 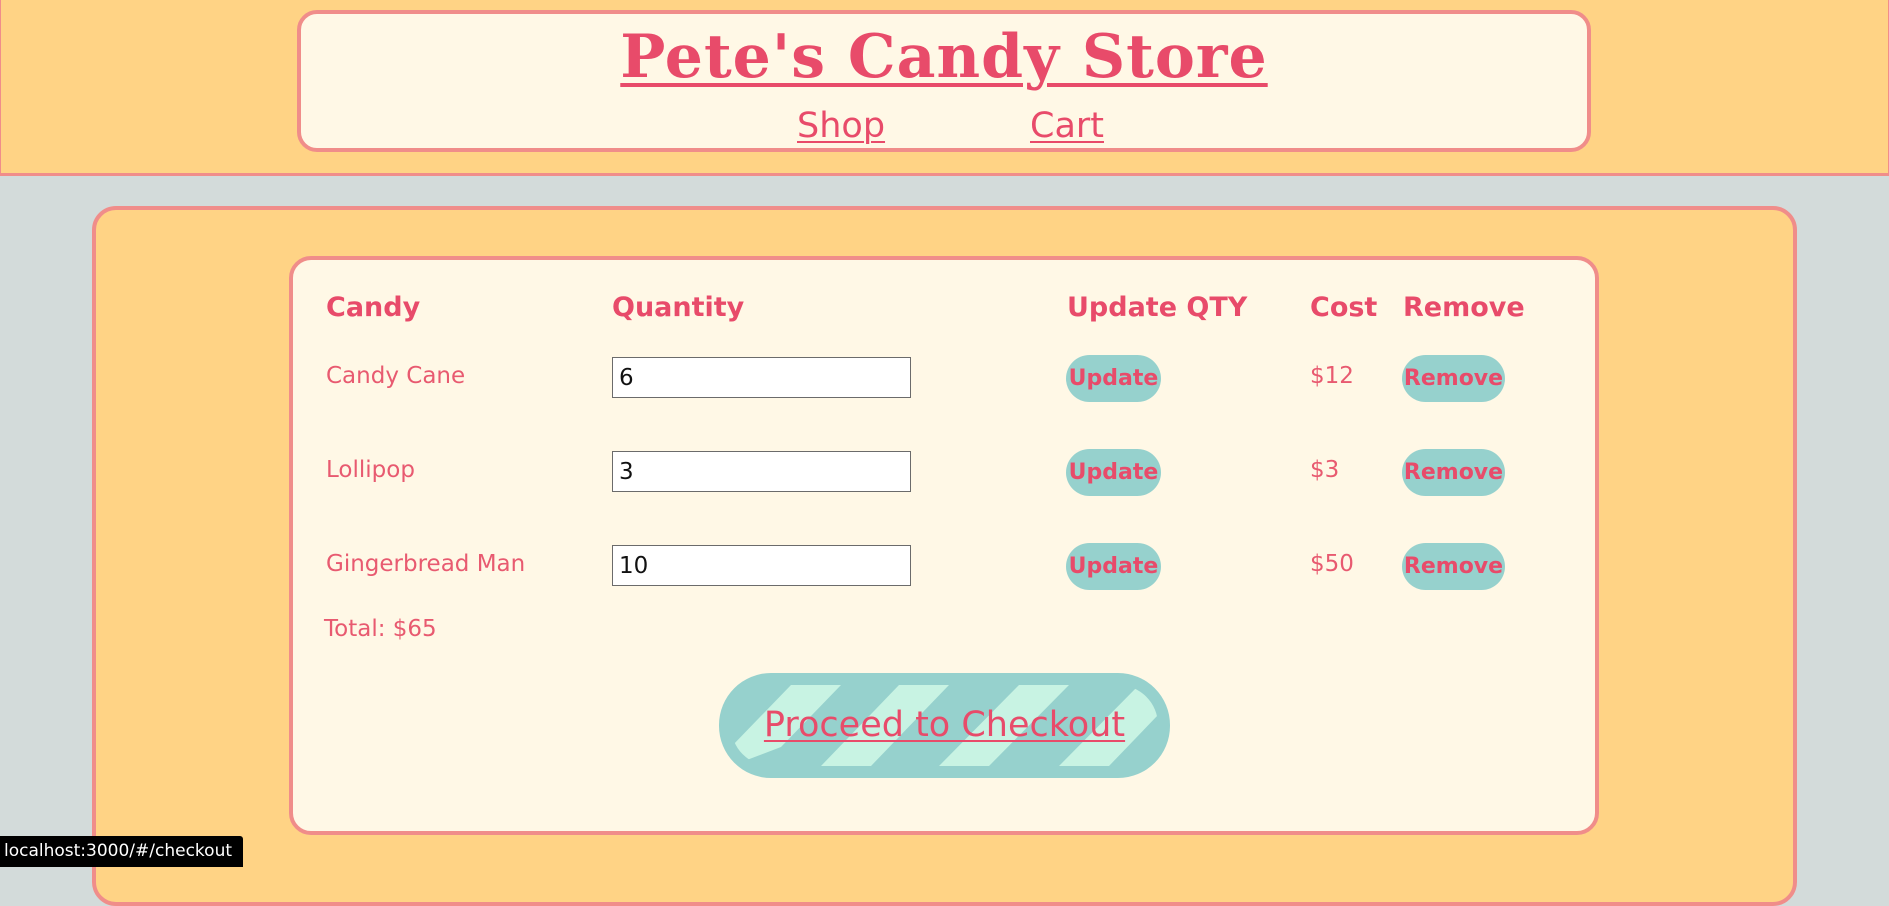 What do you see at coordinates (373, 307) in the screenshot?
I see `column-header-candy: Candy` at bounding box center [373, 307].